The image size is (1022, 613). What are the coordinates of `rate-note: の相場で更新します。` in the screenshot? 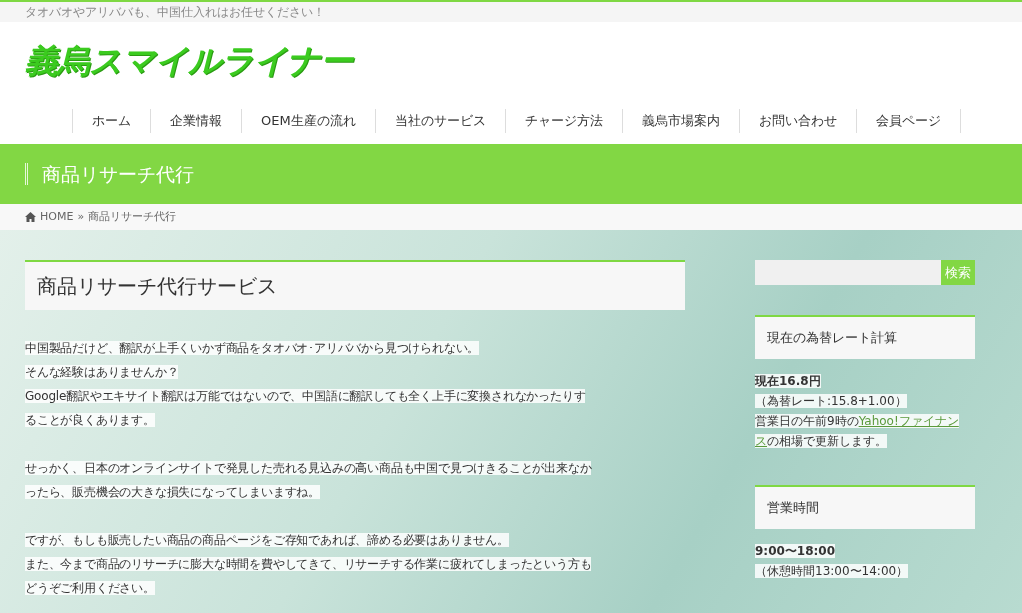 It's located at (827, 441).